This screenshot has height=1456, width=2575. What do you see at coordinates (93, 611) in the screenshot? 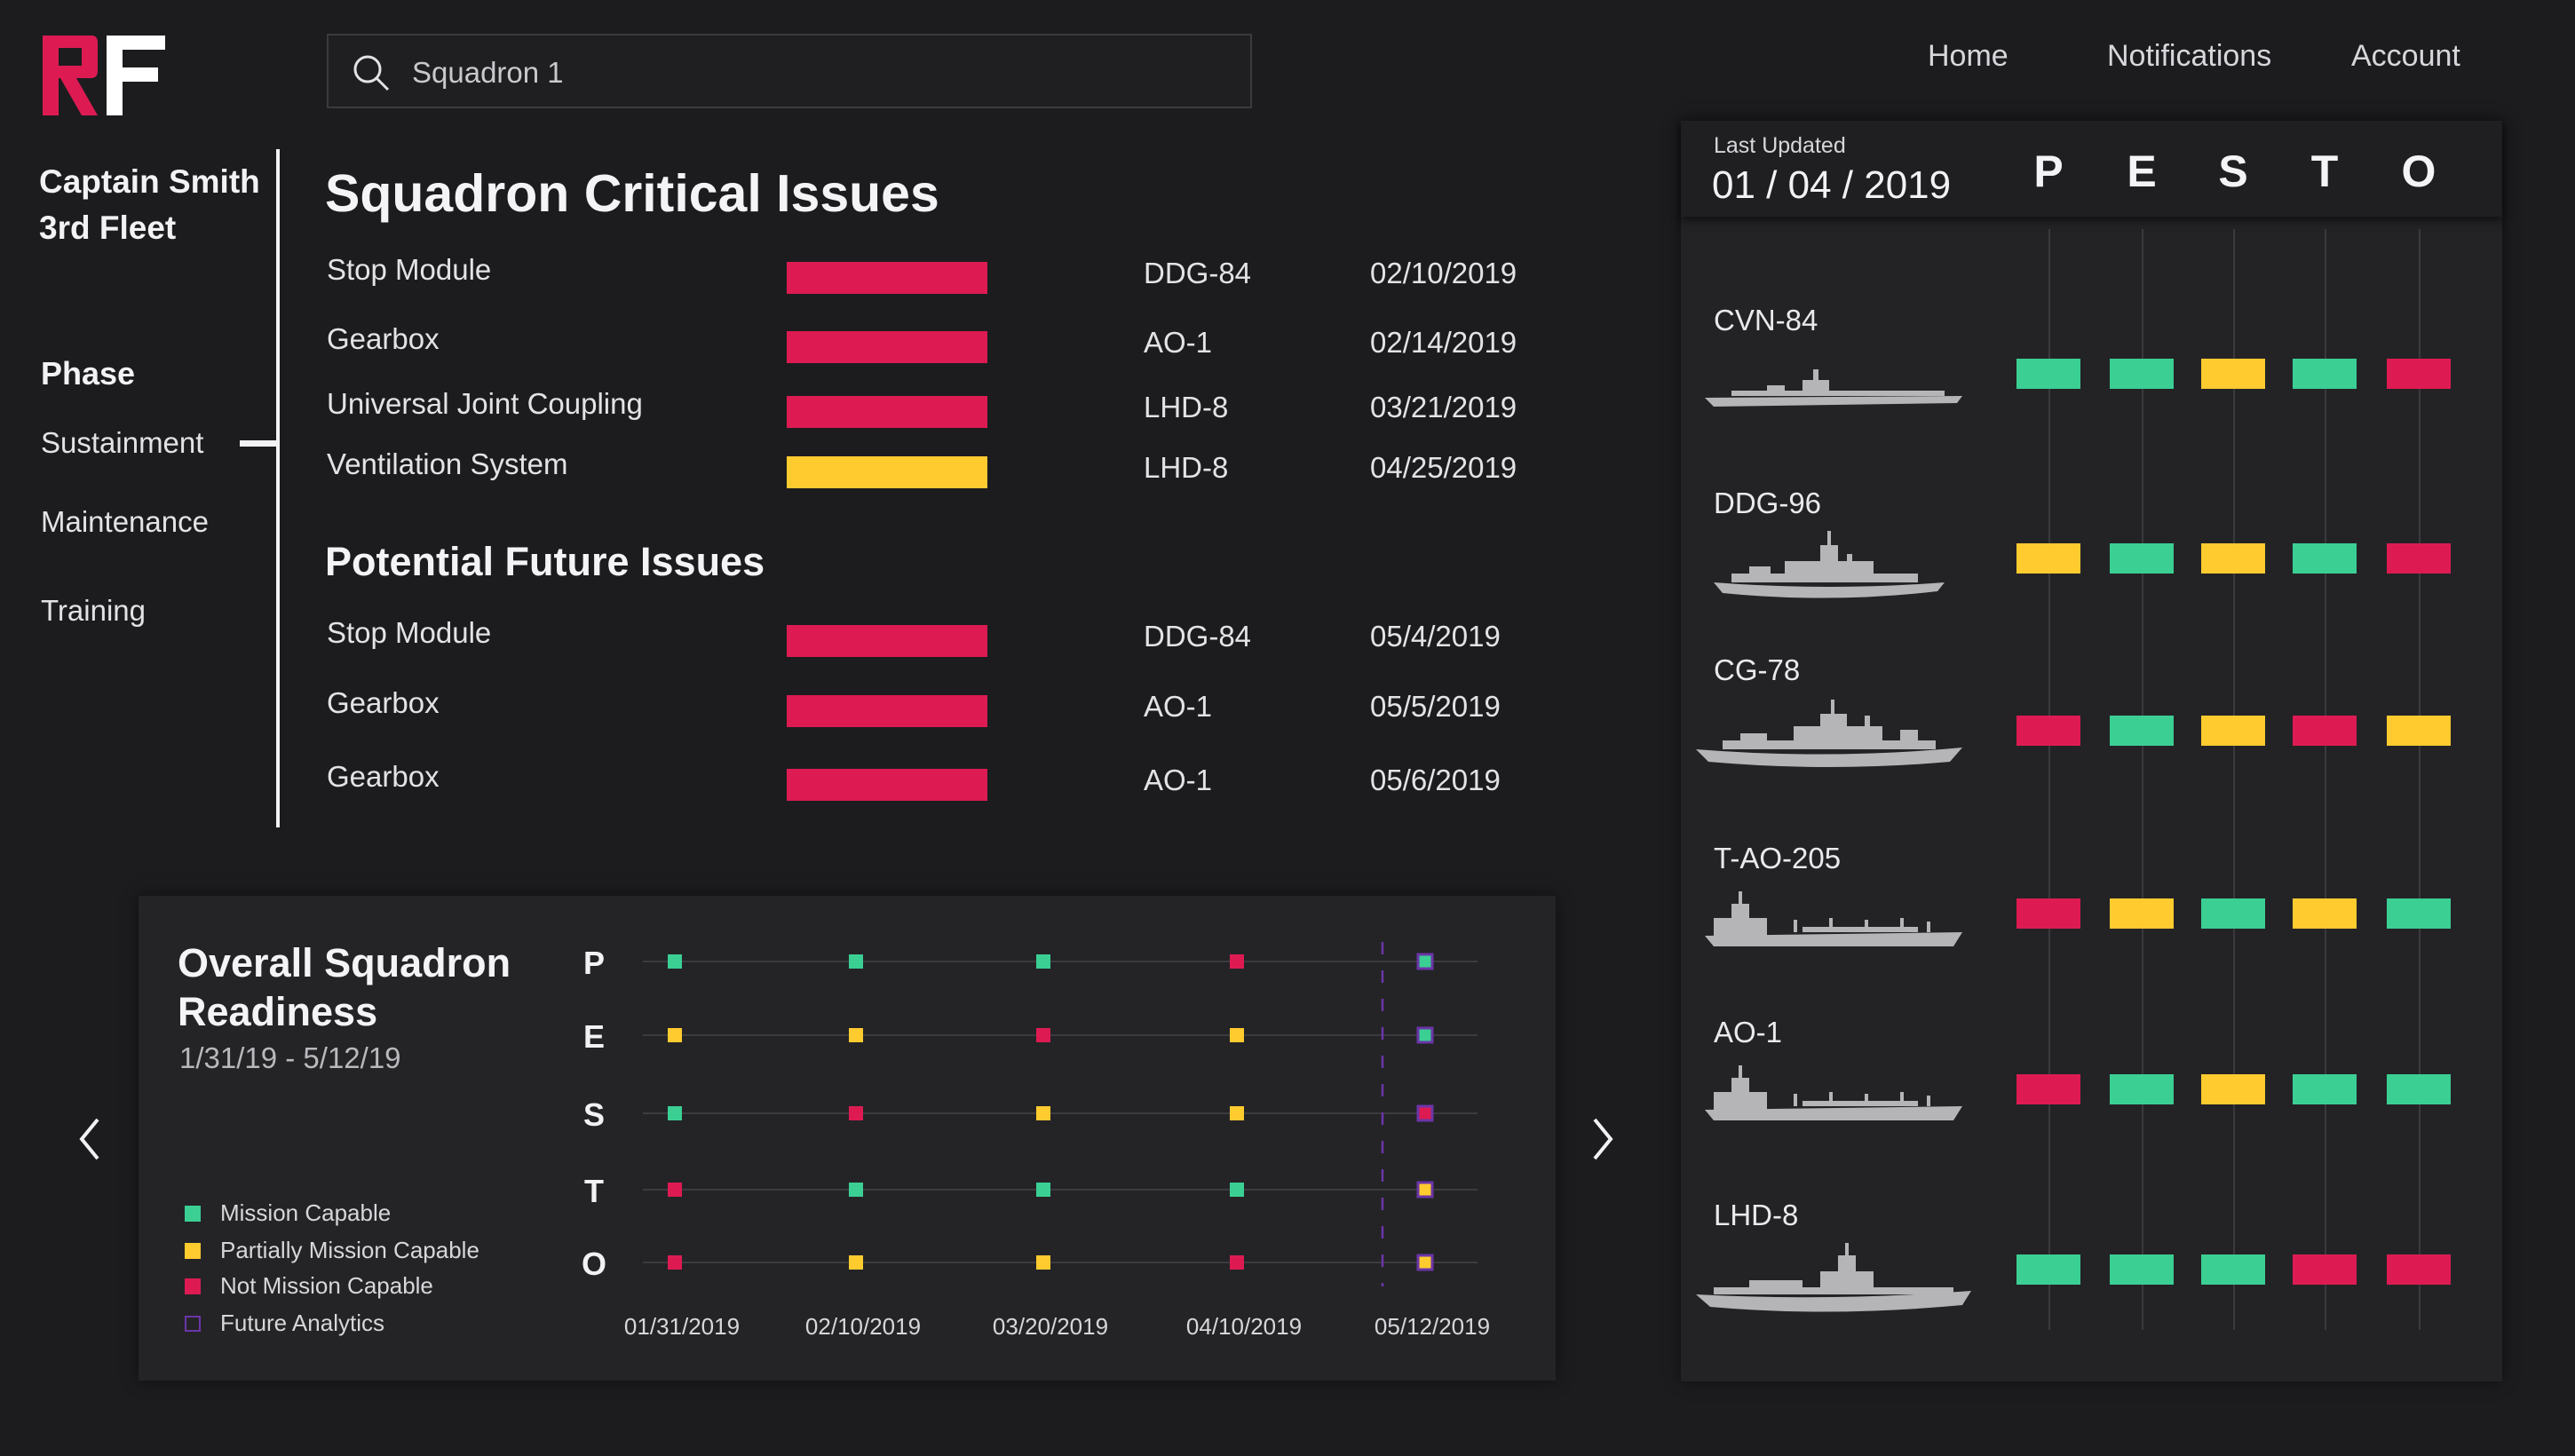
I see `phase-item-training: Training` at bounding box center [93, 611].